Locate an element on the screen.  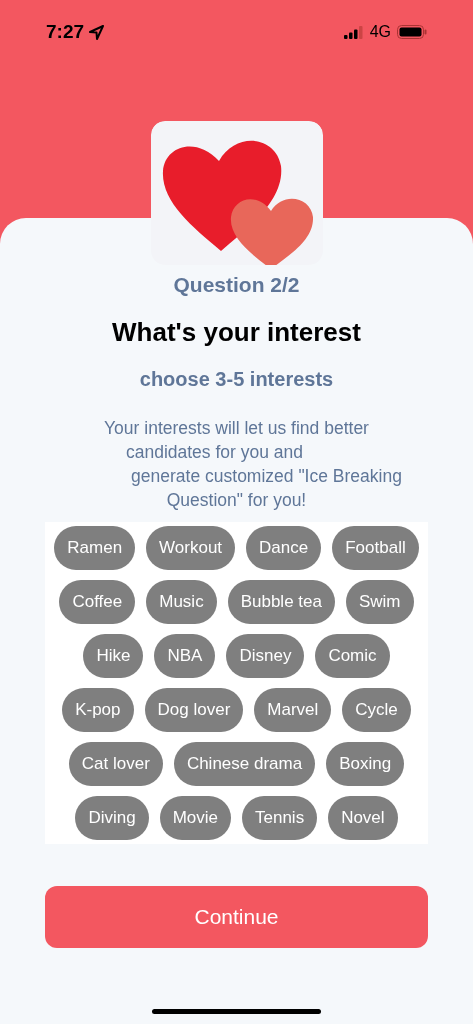
interest-chip: Workout is located at coordinates (191, 547).